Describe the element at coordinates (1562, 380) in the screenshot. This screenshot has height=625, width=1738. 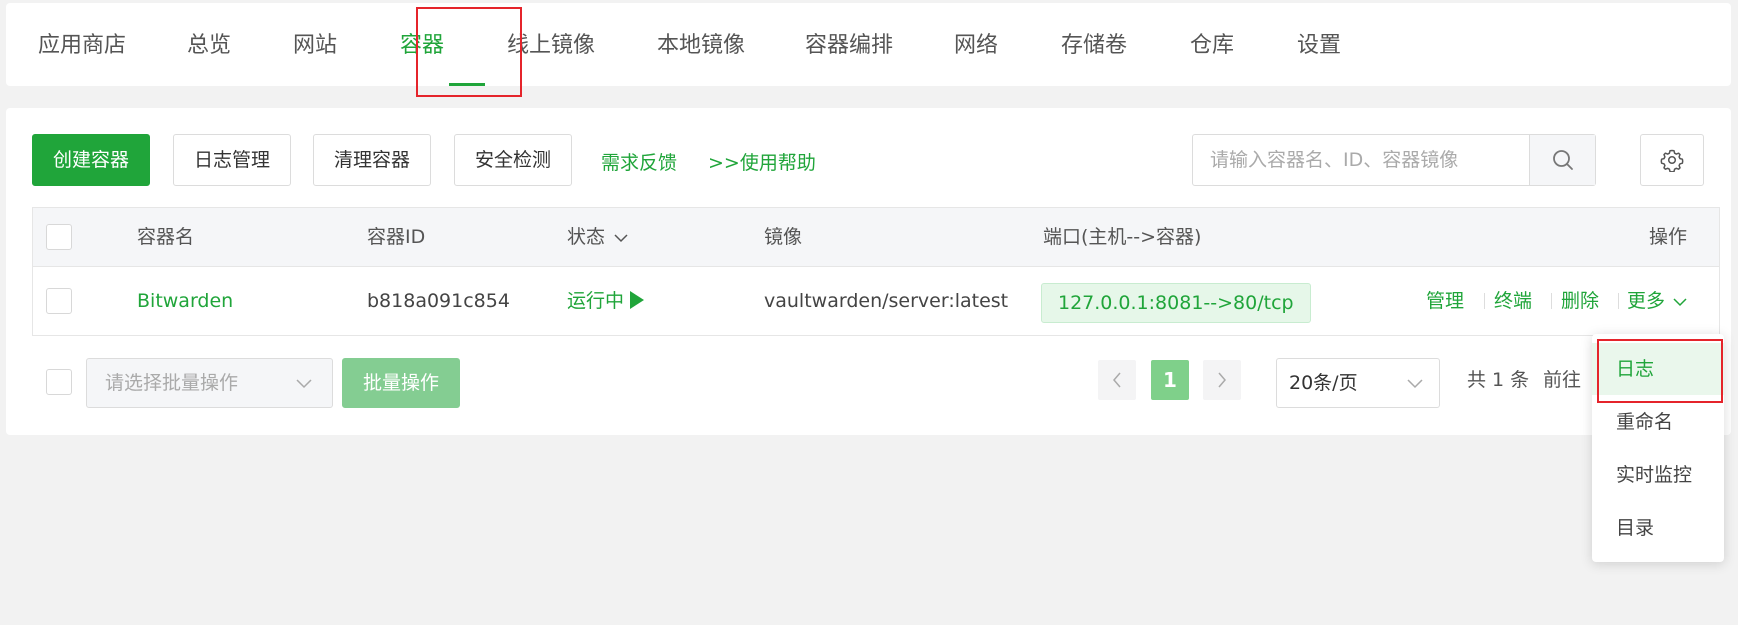
I see `goto-label: 前往` at that location.